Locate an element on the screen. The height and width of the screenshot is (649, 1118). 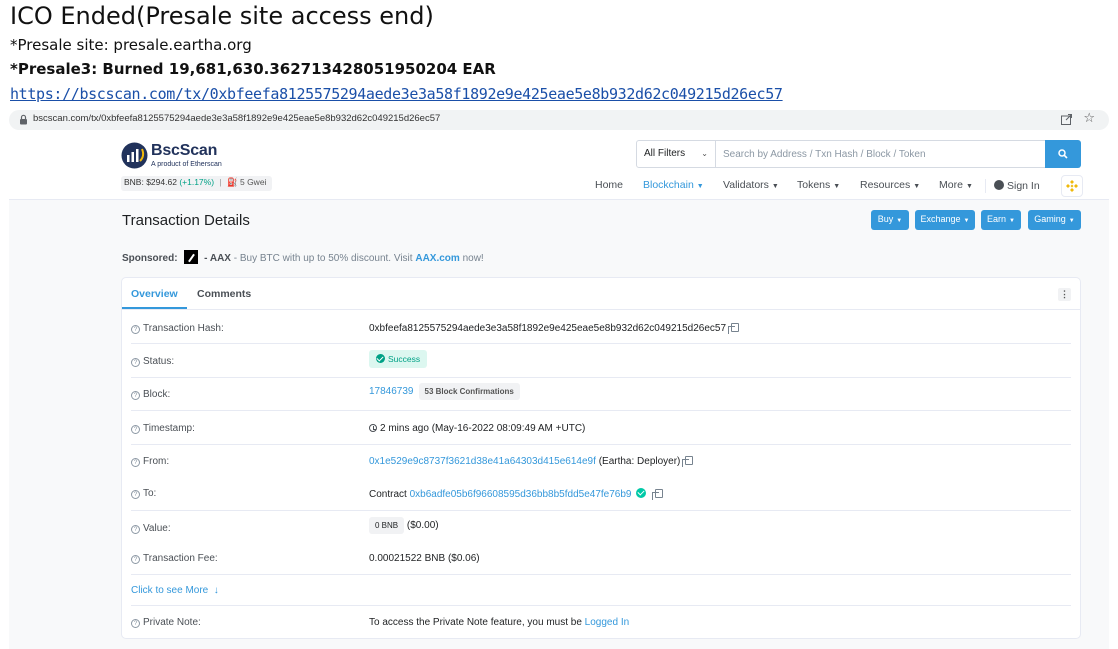
nav-home: Home is located at coordinates (609, 185).